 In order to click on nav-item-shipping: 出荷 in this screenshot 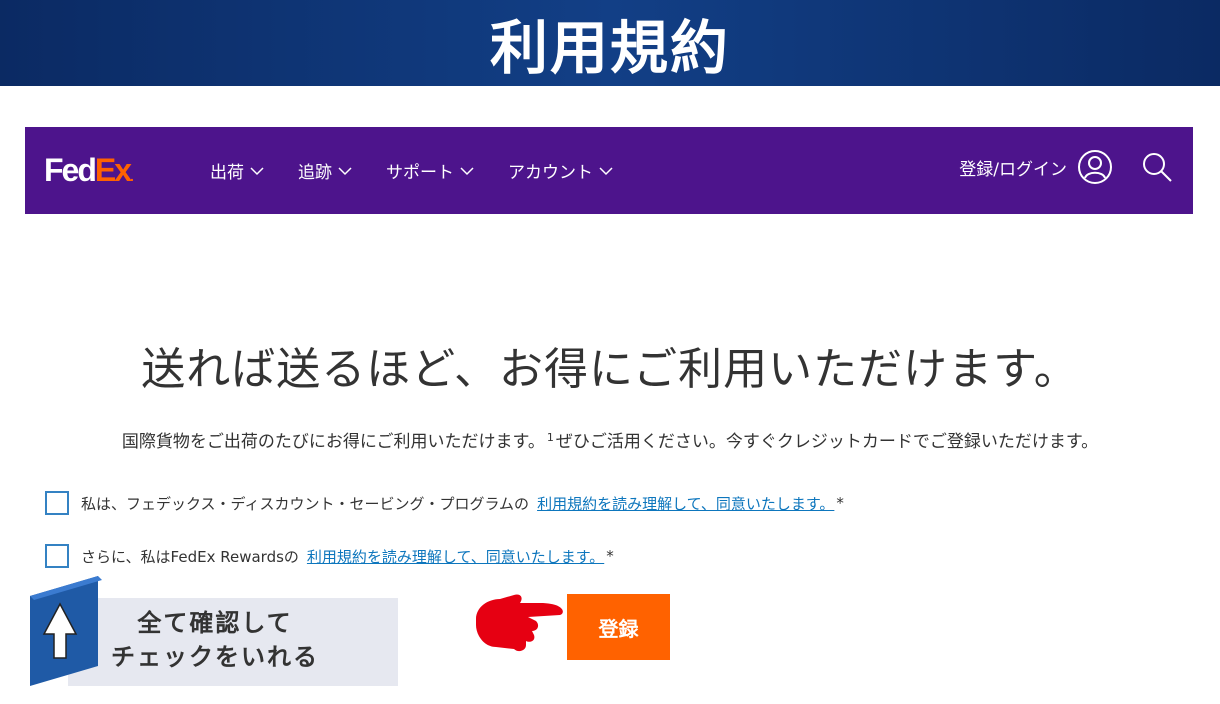, I will do `click(237, 170)`.